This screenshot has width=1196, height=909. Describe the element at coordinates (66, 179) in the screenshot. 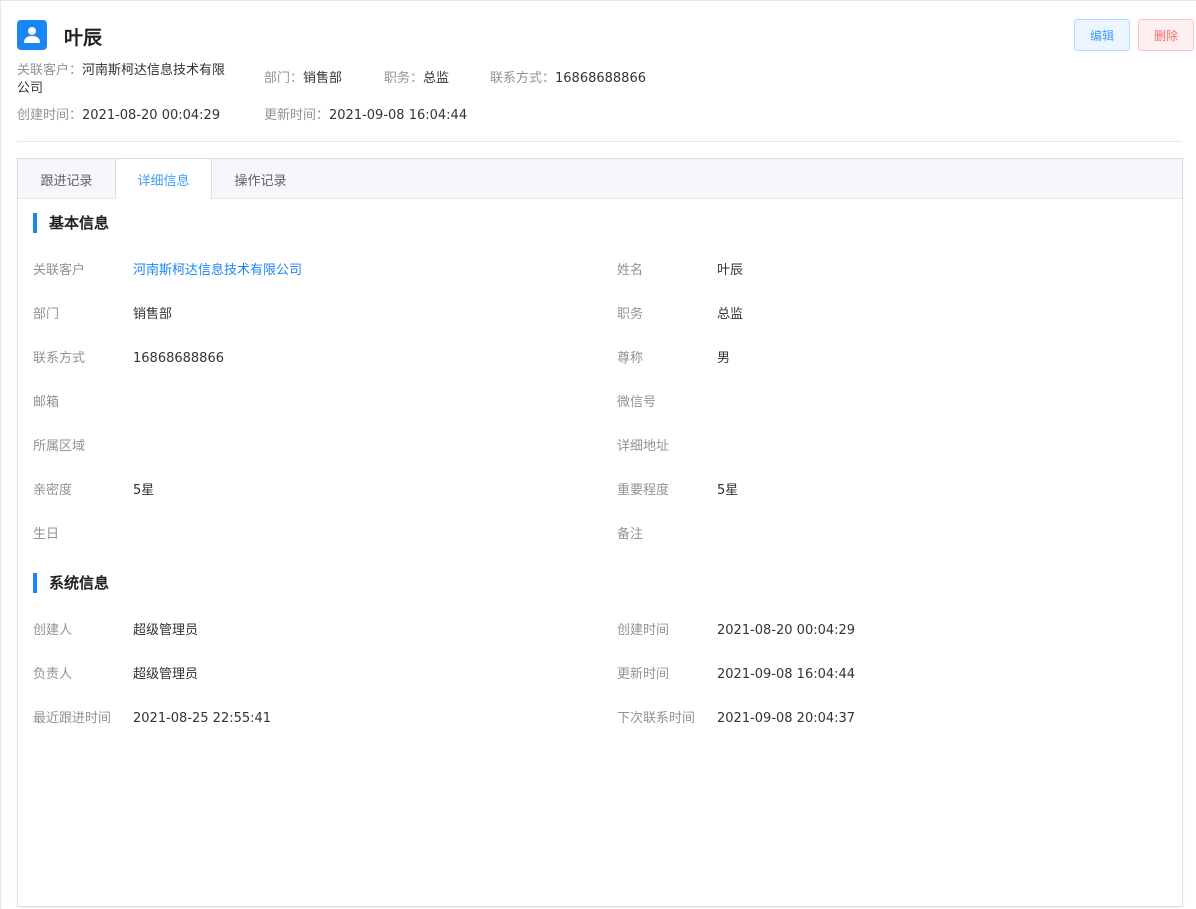

I see `tab-follow-up: 跟进记录` at that location.